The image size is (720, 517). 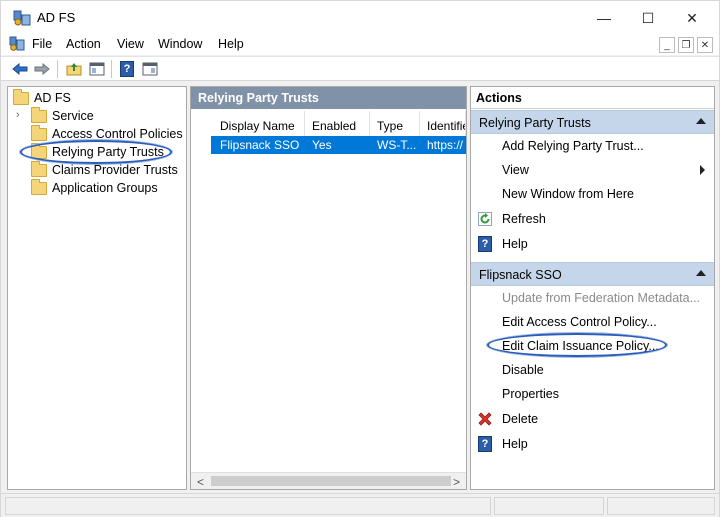 What do you see at coordinates (530, 394) in the screenshot?
I see `action-label: Properties` at bounding box center [530, 394].